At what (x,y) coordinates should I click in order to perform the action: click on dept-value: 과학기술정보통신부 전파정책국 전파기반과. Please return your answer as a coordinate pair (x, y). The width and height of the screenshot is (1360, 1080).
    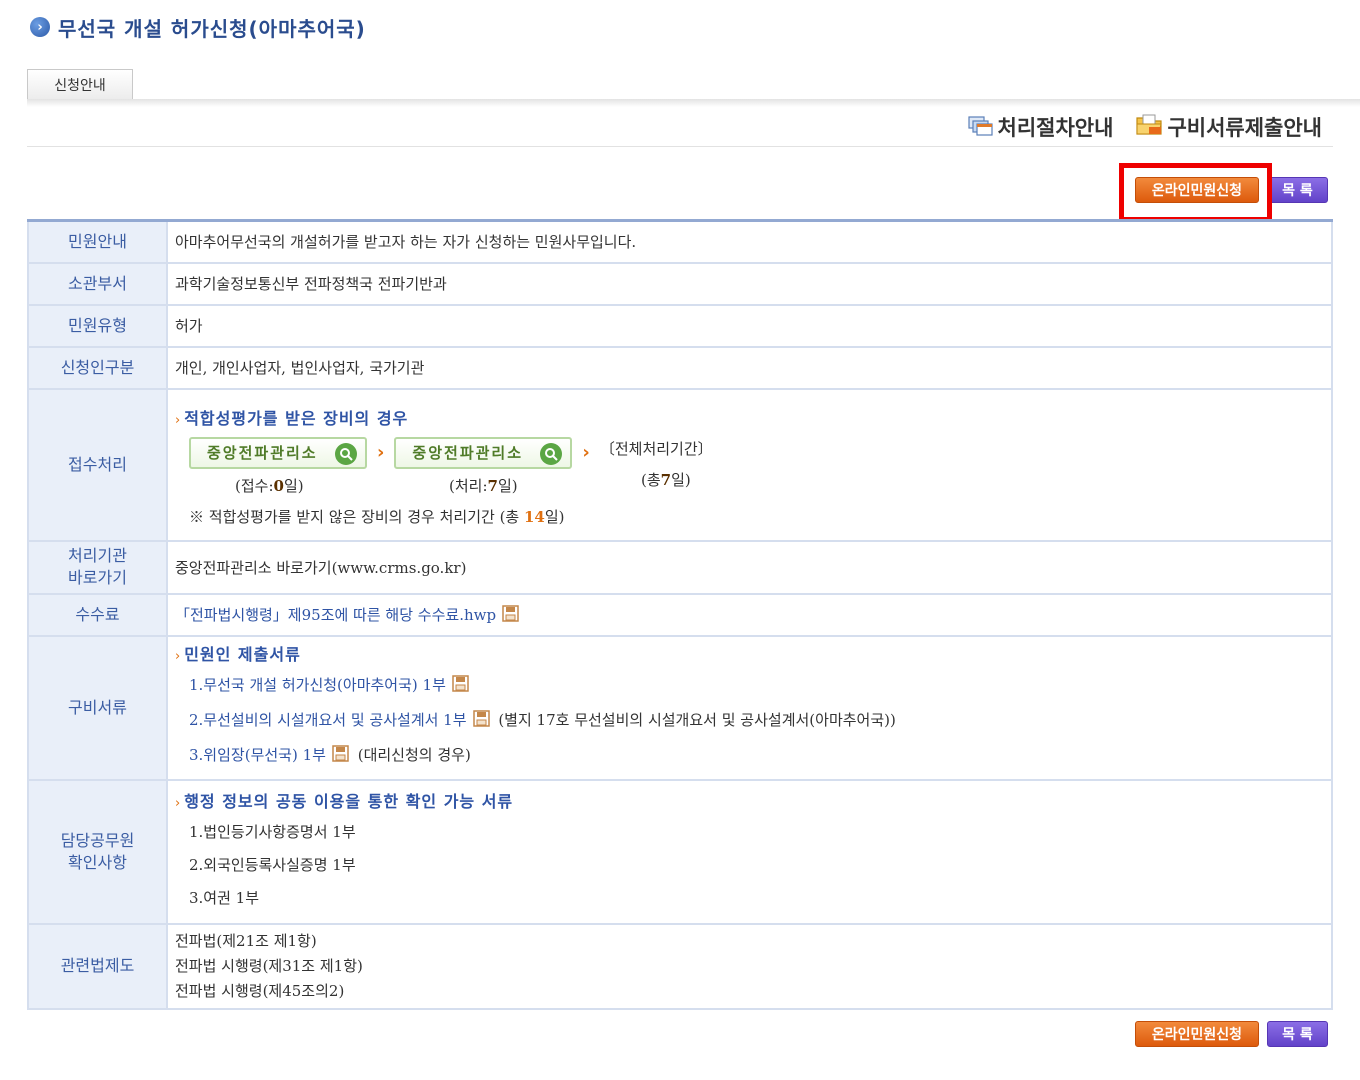
    Looking at the image, I should click on (749, 283).